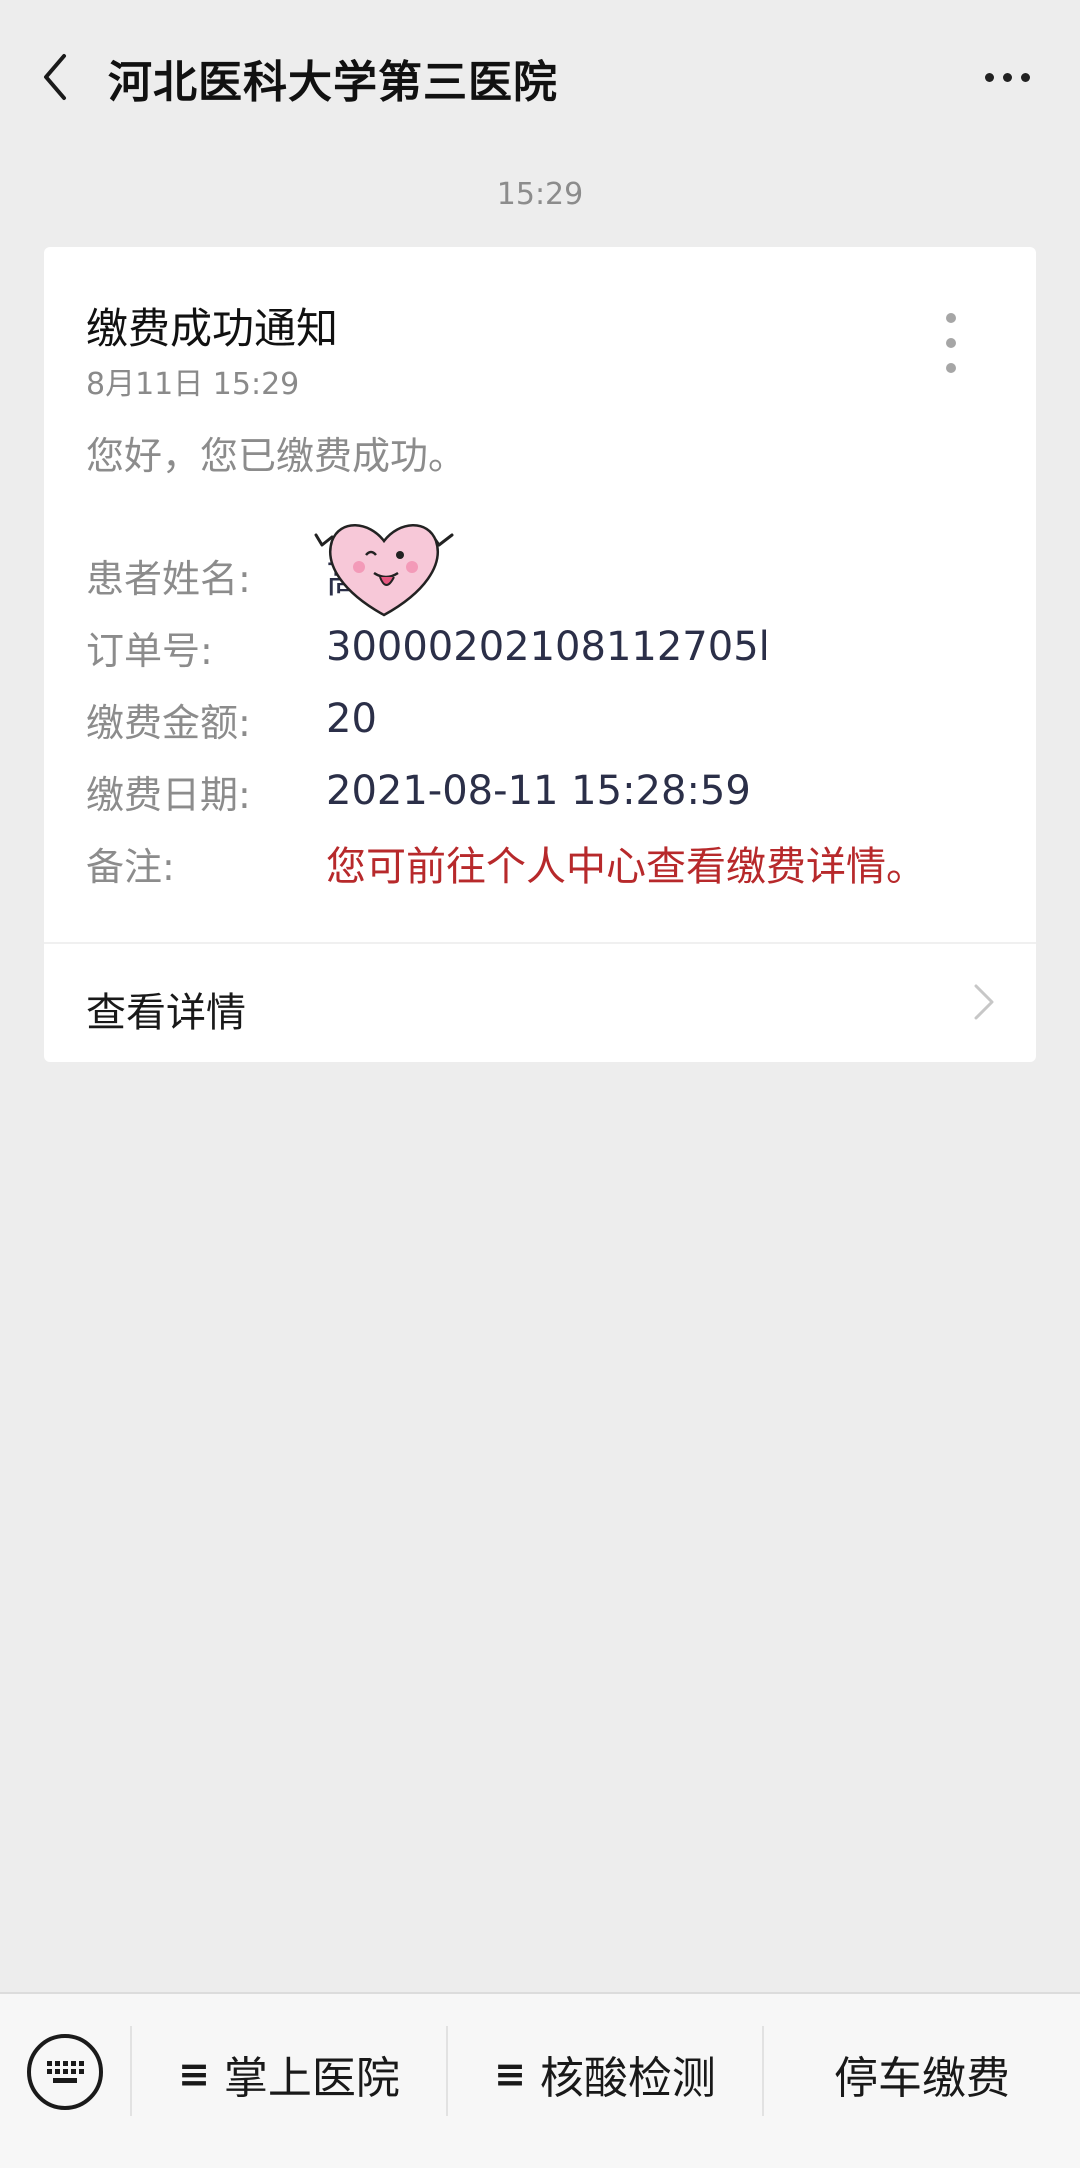 This screenshot has width=1080, height=2168. I want to click on chevron-right-icon, so click(984, 1002).